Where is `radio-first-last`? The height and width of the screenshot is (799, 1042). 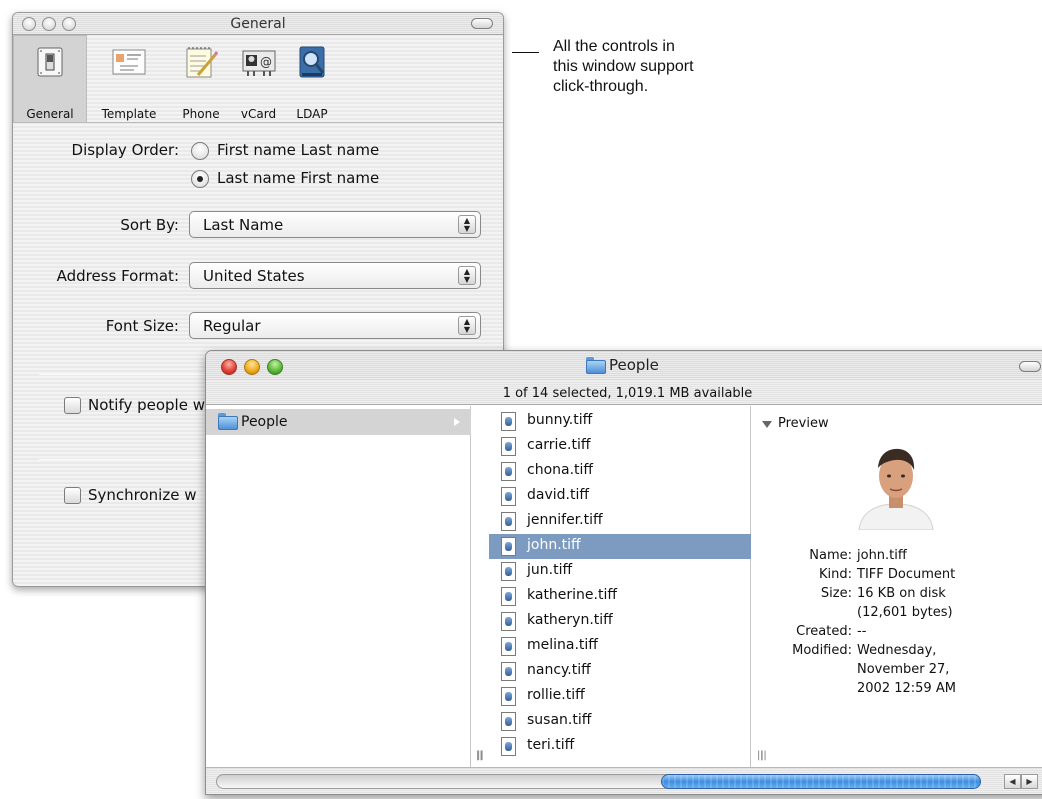
radio-first-last is located at coordinates (200, 151).